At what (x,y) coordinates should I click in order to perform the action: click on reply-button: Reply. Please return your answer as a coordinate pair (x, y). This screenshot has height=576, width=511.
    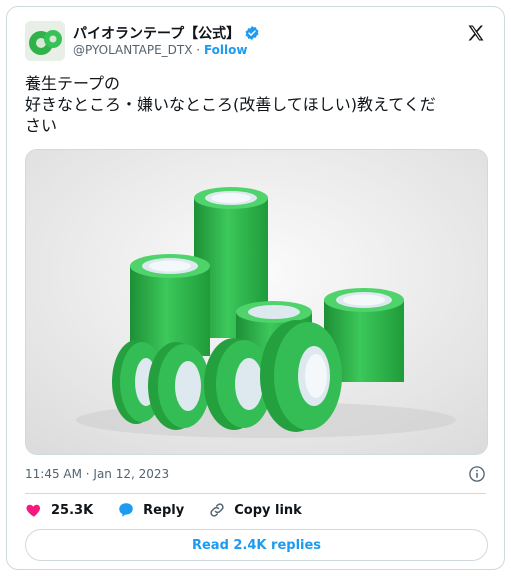
    Looking at the image, I should click on (150, 510).